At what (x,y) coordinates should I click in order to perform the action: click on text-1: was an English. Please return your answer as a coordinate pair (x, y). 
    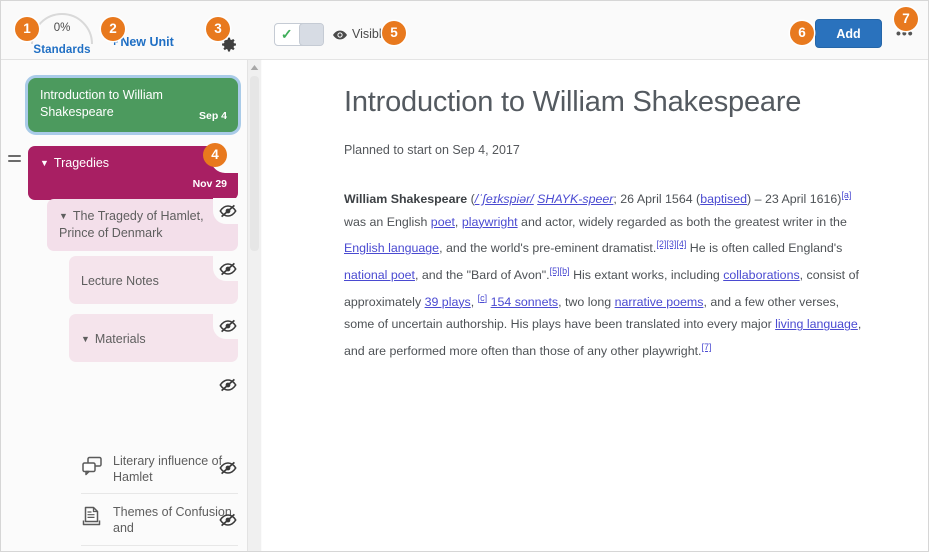
    Looking at the image, I should click on (387, 221).